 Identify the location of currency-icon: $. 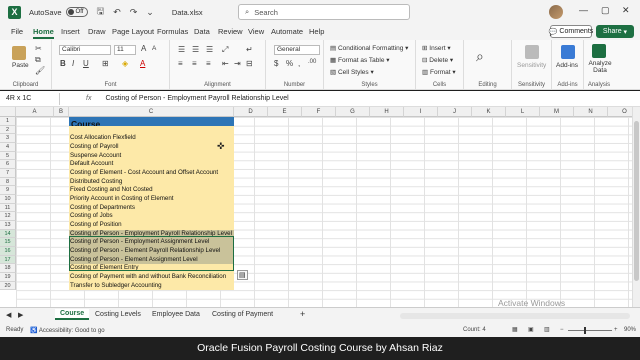
(276, 63).